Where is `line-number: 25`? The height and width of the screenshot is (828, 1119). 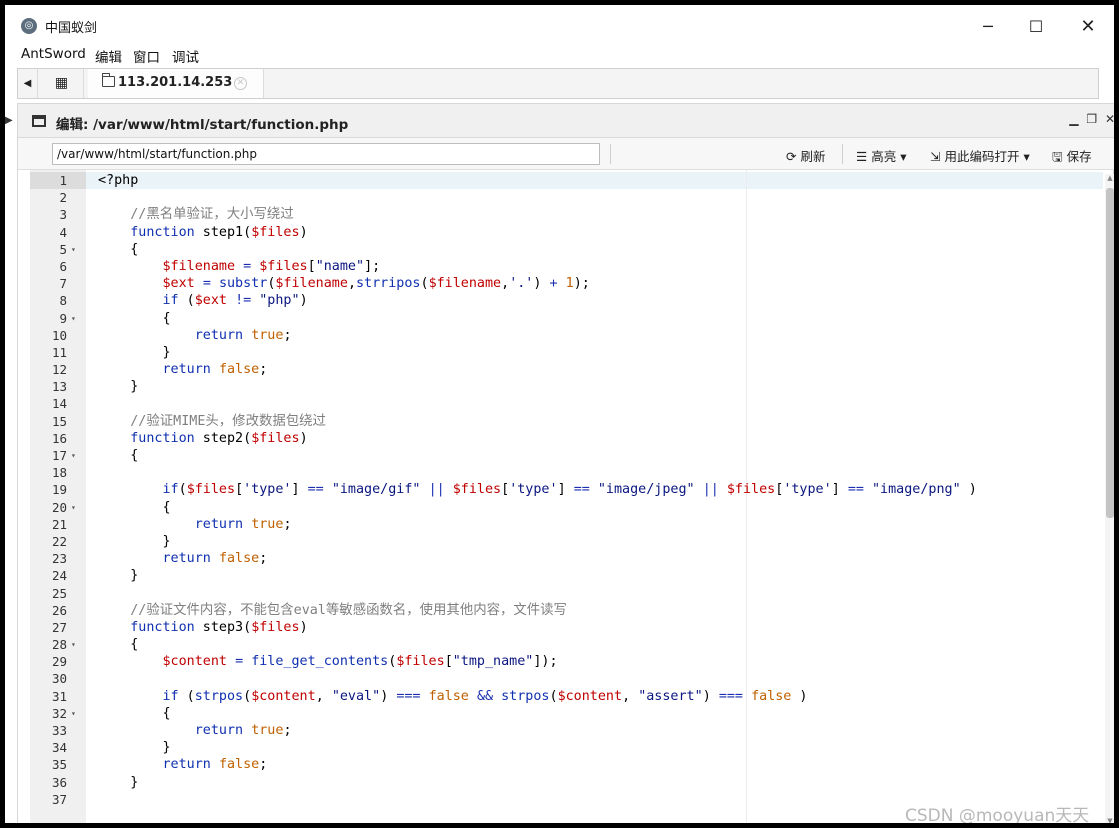 line-number: 25 is located at coordinates (59, 593).